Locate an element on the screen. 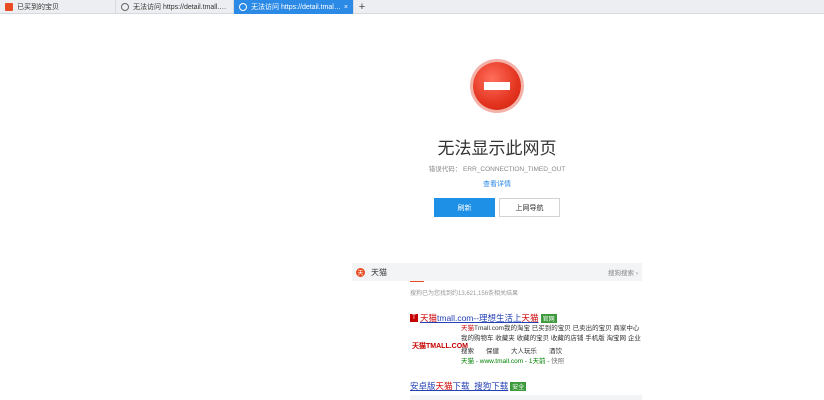 The width and height of the screenshot is (824, 400). recommend-panel-title: 天猫 is located at coordinates (379, 272).